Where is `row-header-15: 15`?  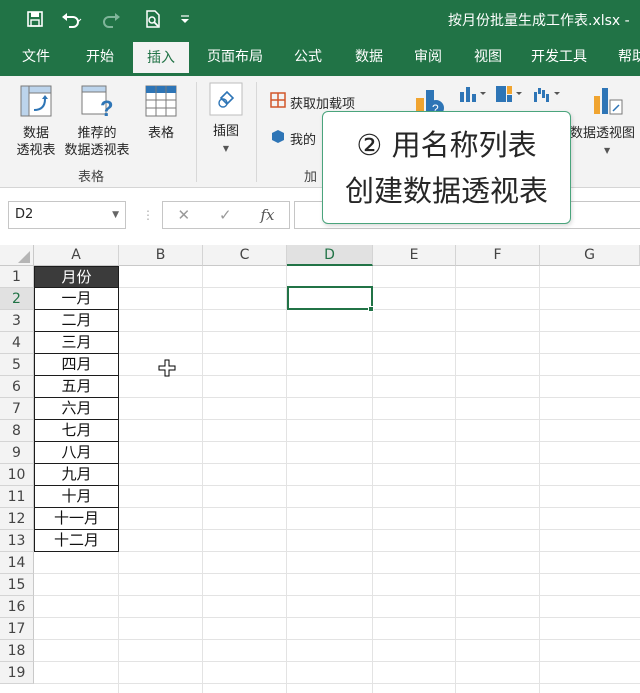 row-header-15: 15 is located at coordinates (17, 585).